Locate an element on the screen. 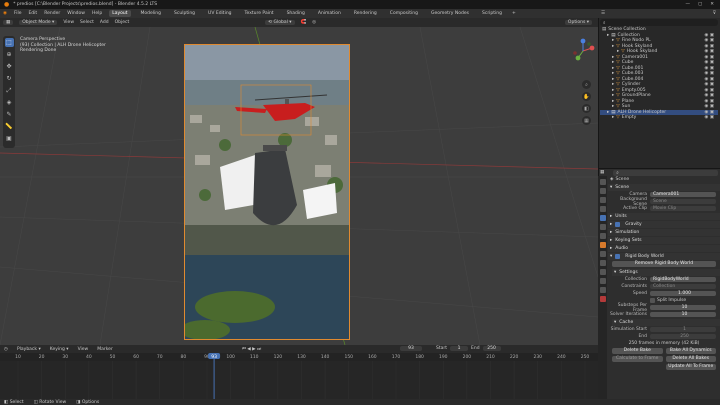  solver-iterations-field: 10 is located at coordinates (683, 314).